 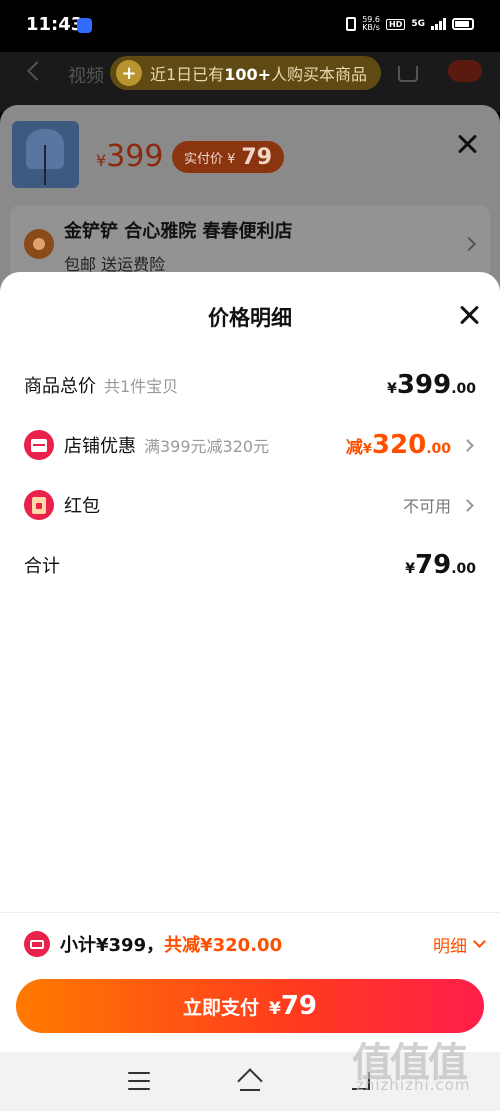 What do you see at coordinates (250, 1081) in the screenshot?
I see `home-icon` at bounding box center [250, 1081].